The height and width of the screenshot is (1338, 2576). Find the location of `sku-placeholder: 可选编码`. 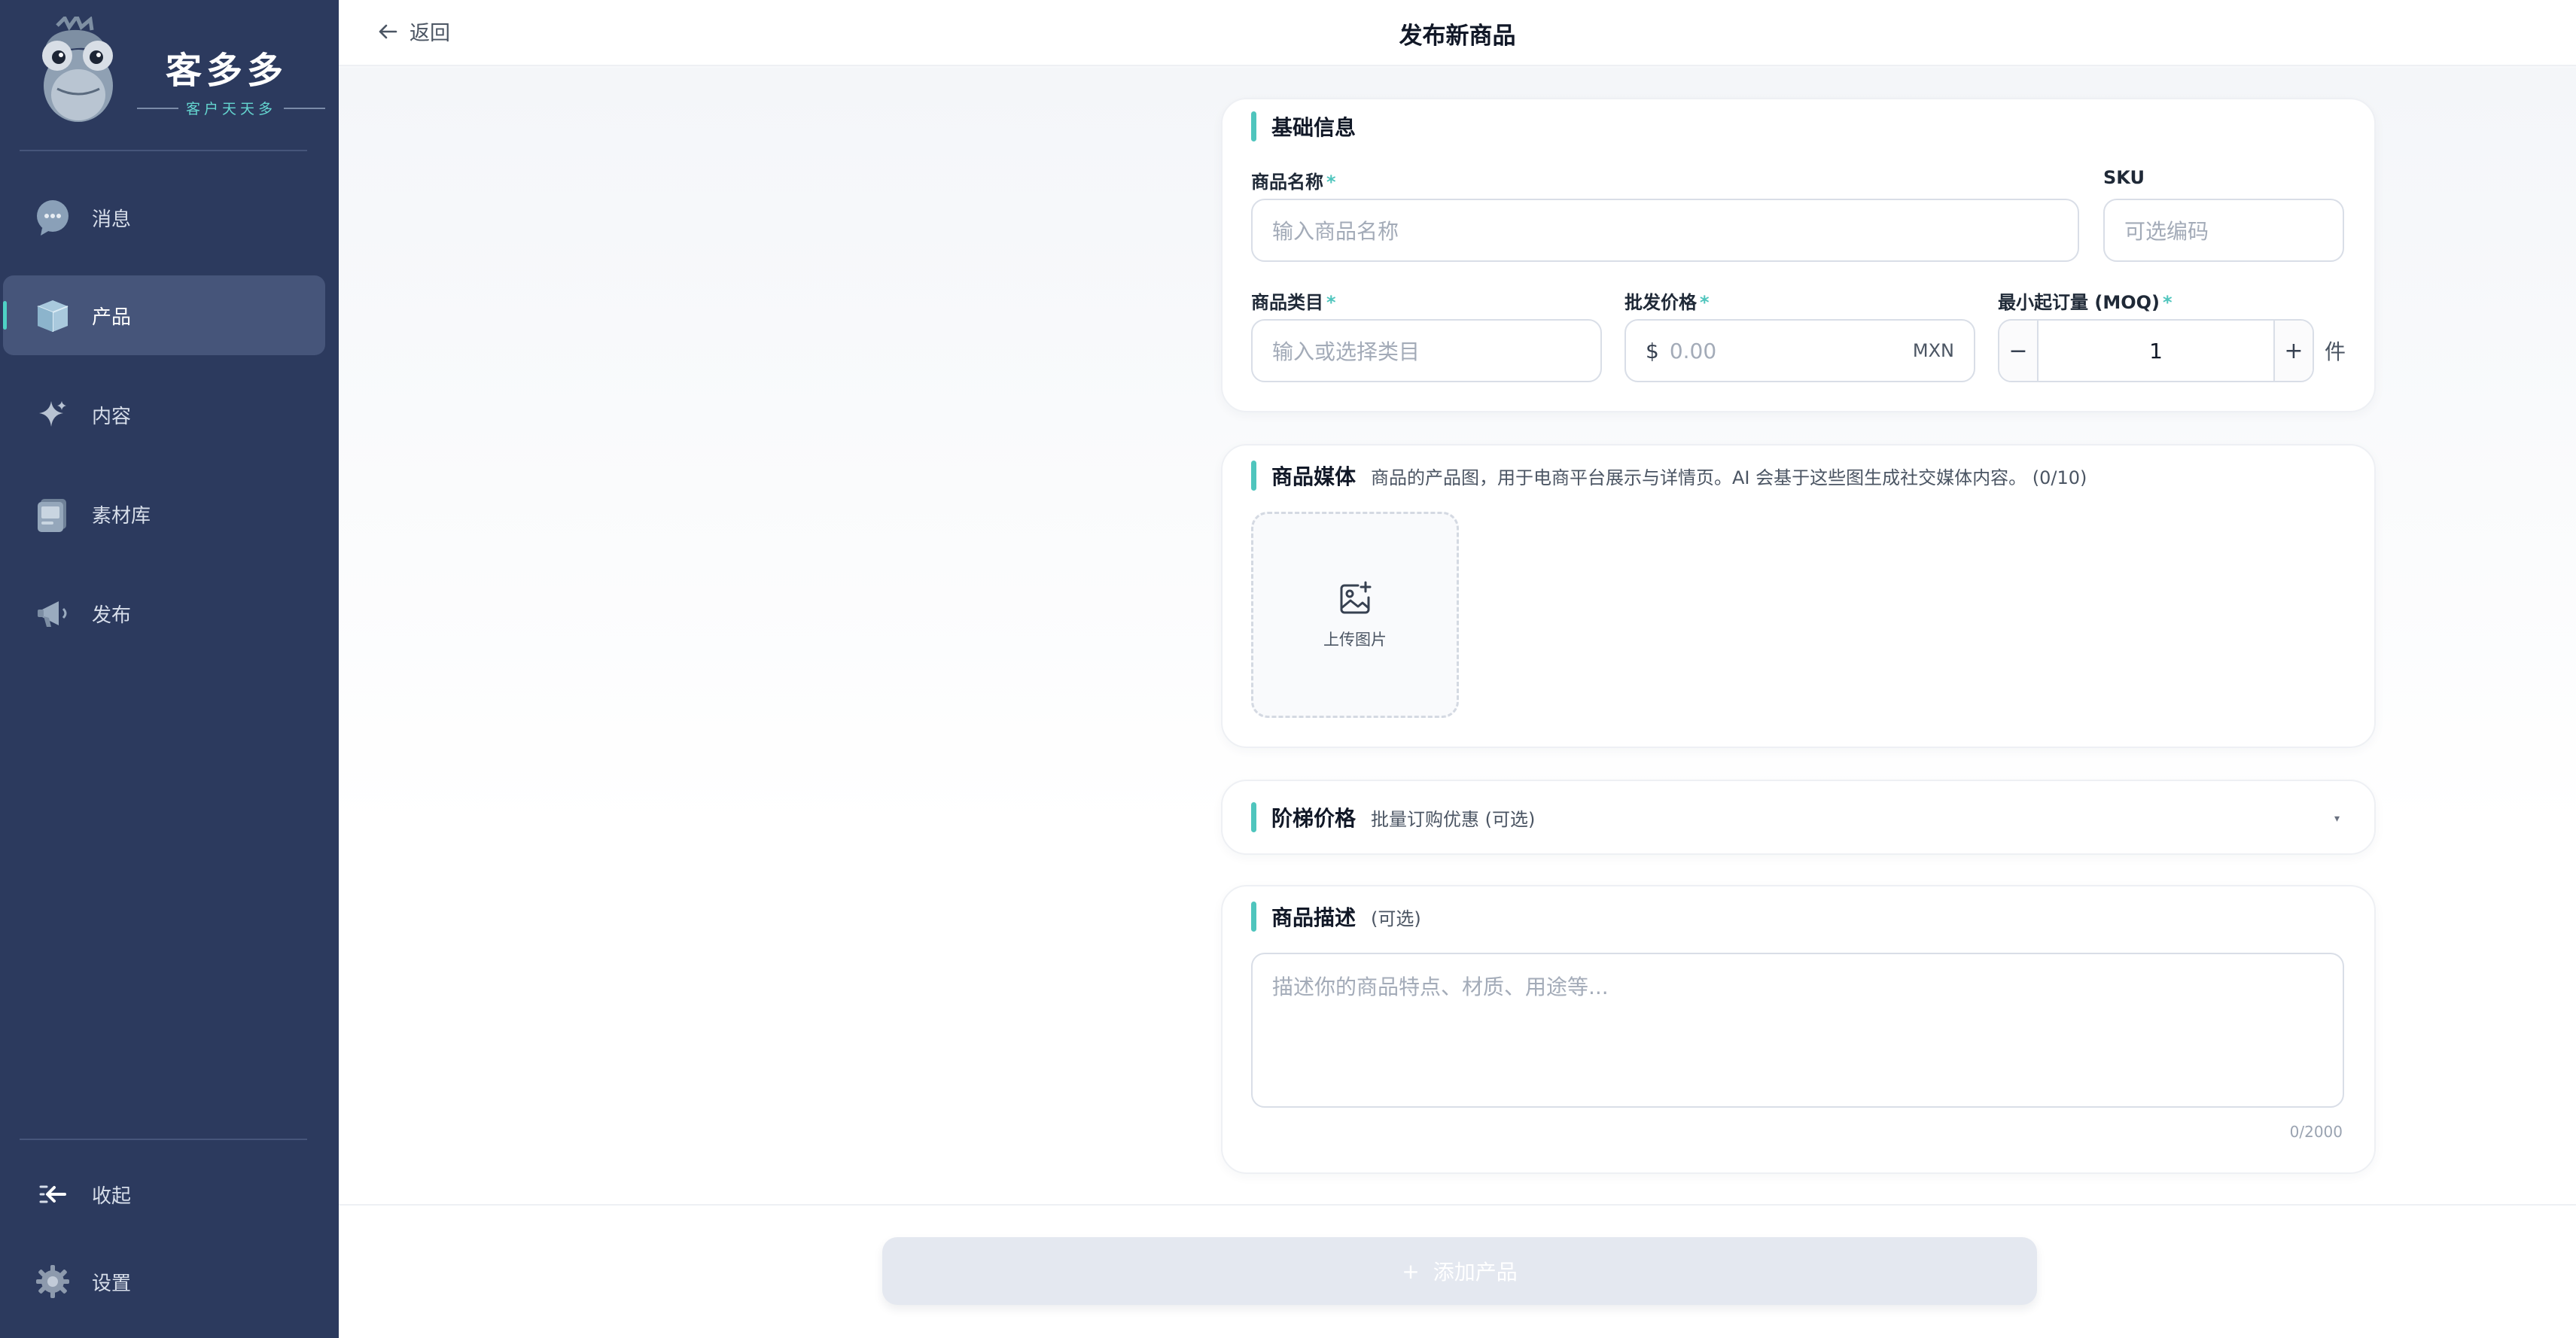

sku-placeholder: 可选编码 is located at coordinates (2167, 231).